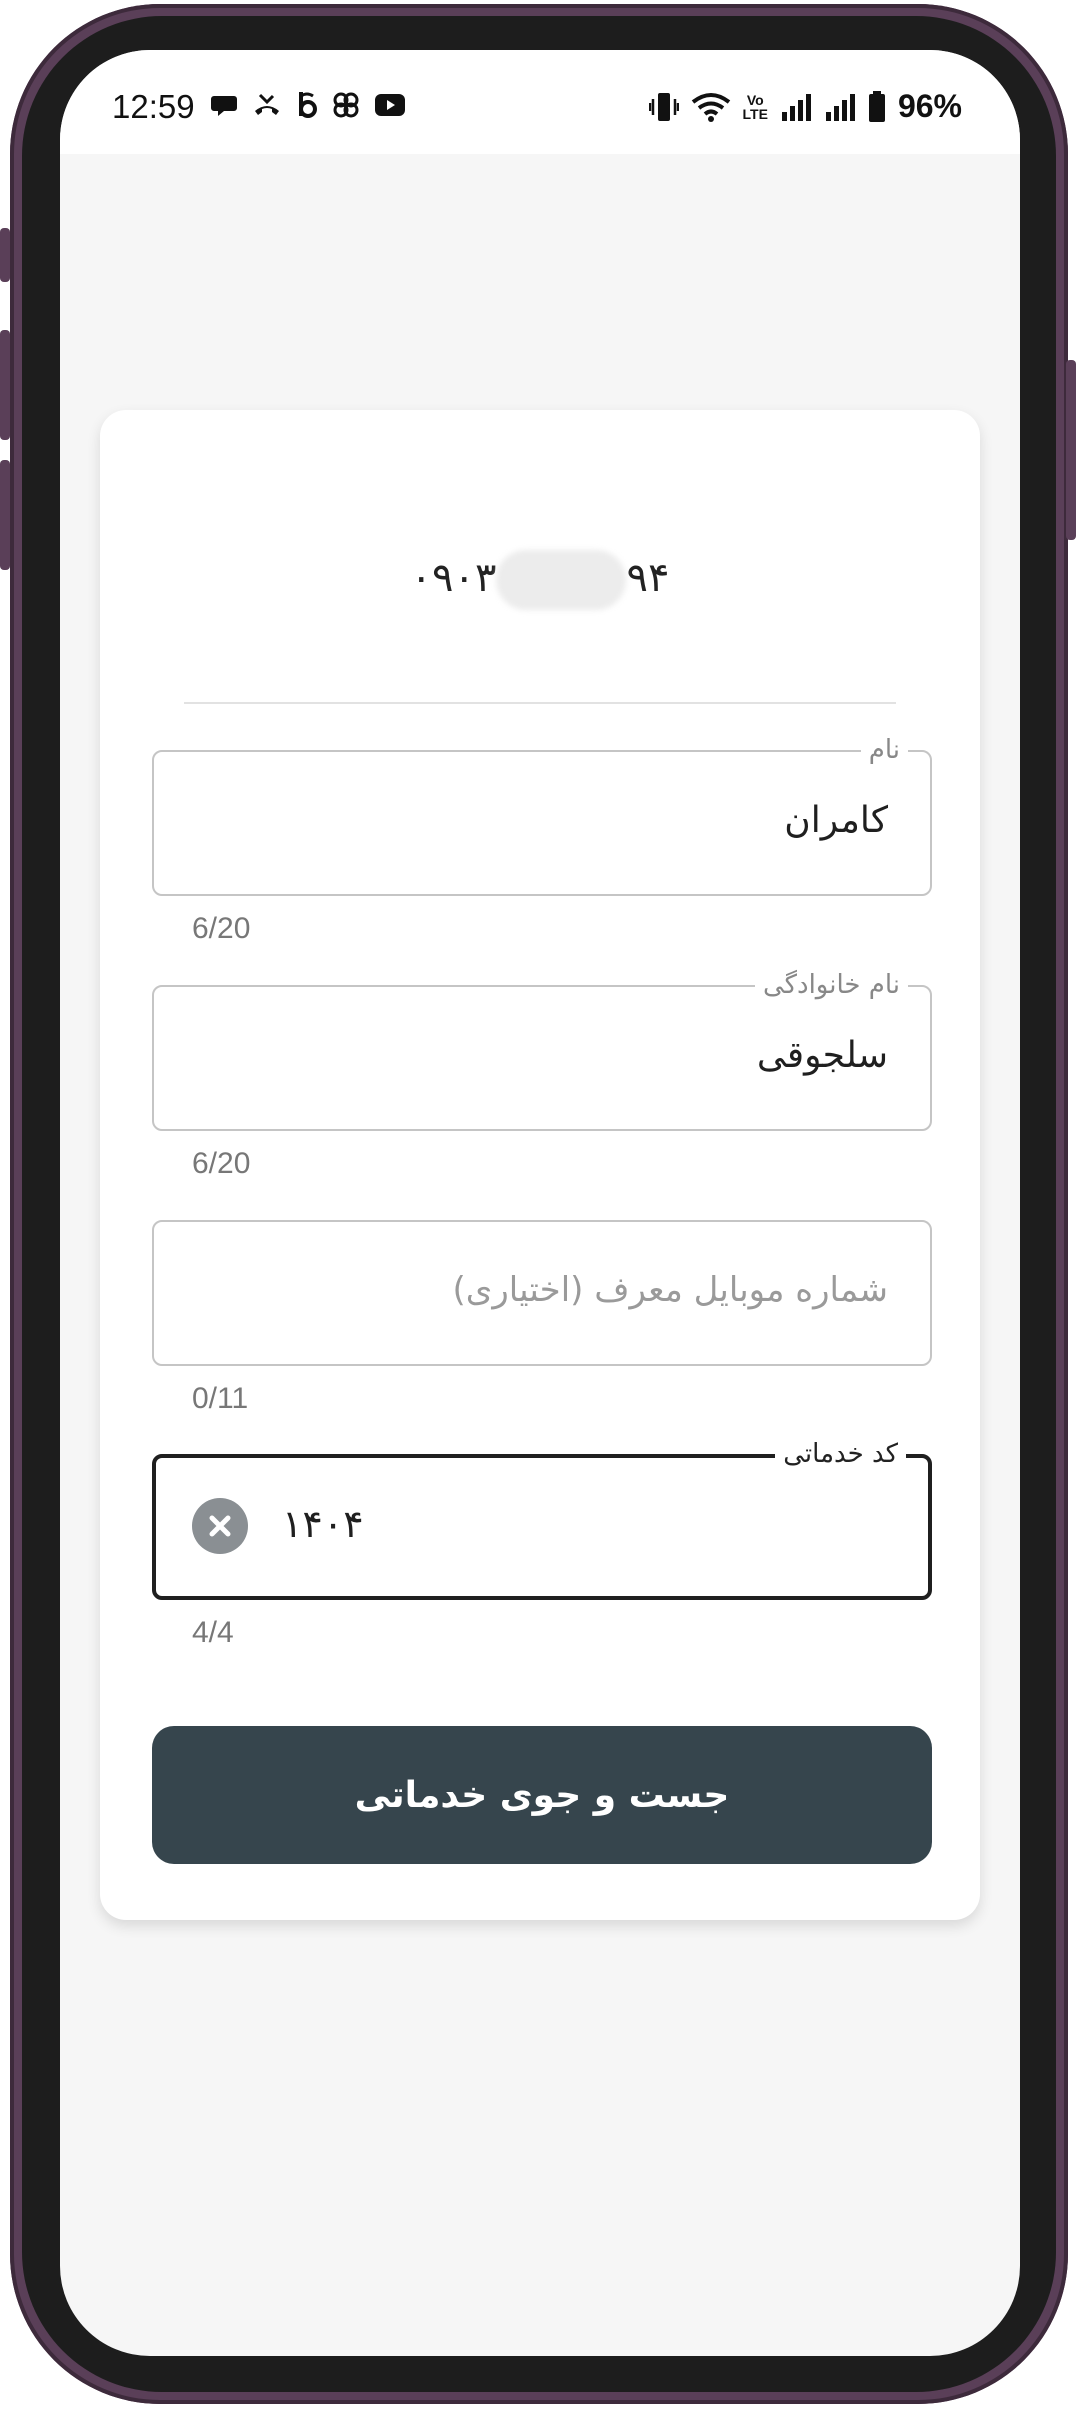 The height and width of the screenshot is (2412, 1080). Describe the element at coordinates (453, 578) in the screenshot. I see `phone-number-prefix: ۰۹۰۳` at that location.